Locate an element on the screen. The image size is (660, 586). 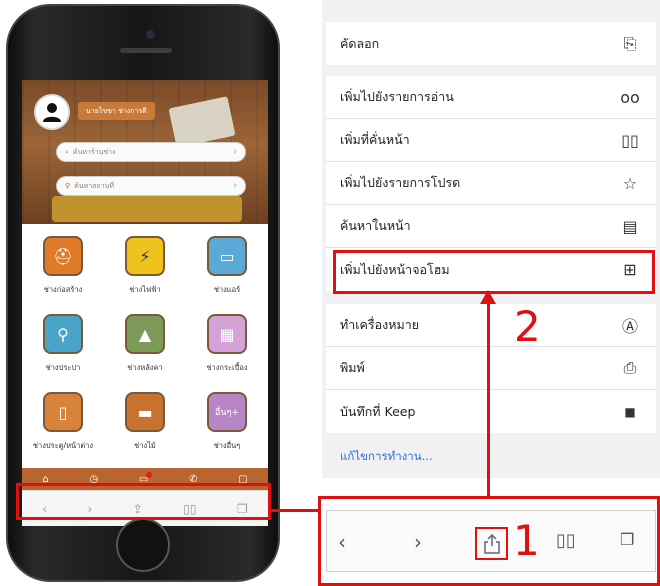
menu-item-save-to-keep: บันทึกที่ Keep ■ is located at coordinates (491, 411).